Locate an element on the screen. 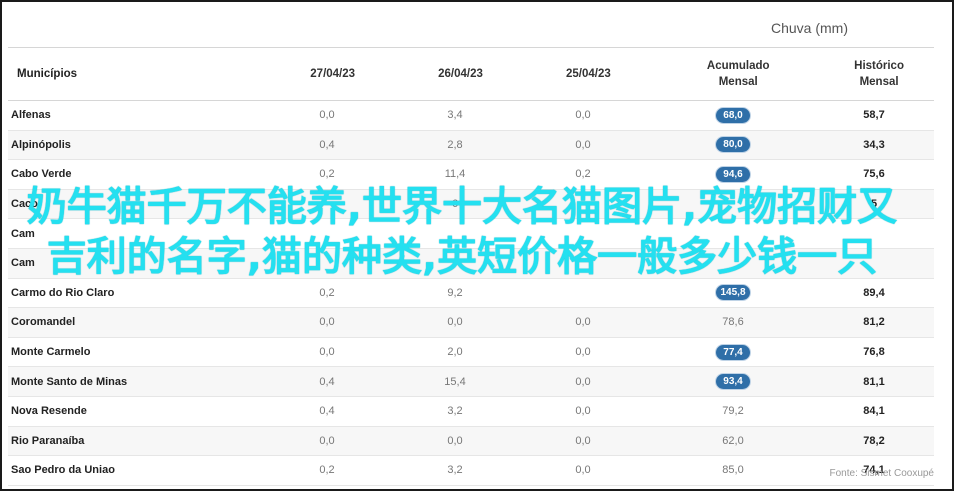 This screenshot has width=954, height=491. cell-acumulado: 77,4 is located at coordinates (733, 352).